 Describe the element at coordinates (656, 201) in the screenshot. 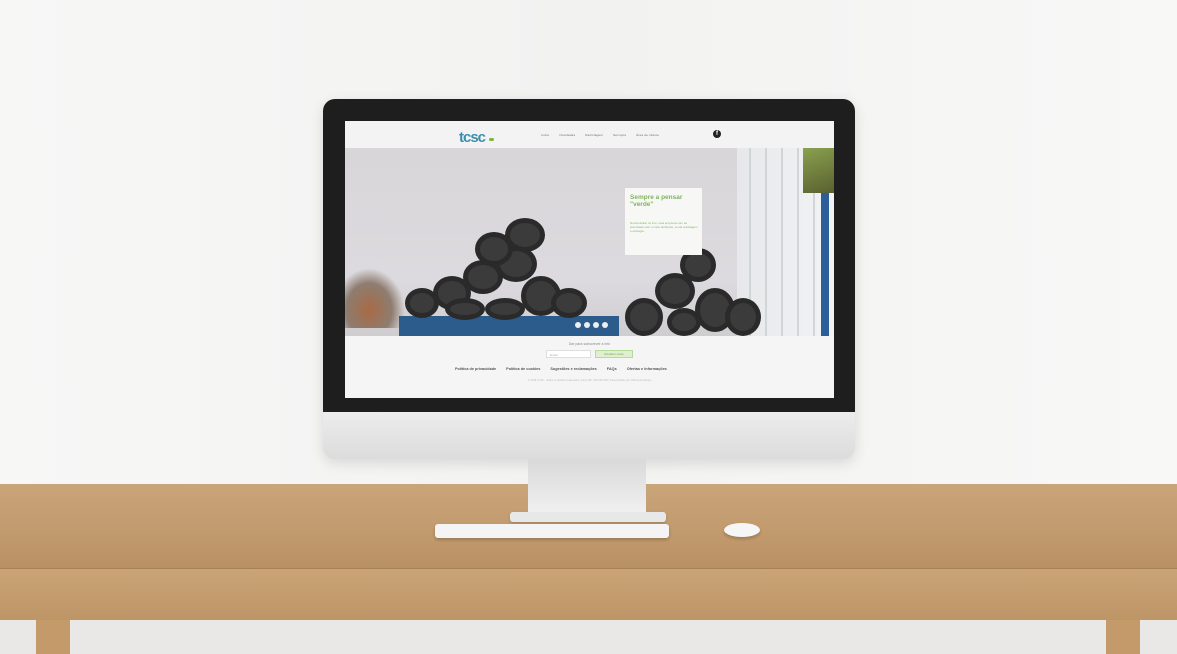

I see `promo-title: Sempre a pensar "verde"` at that location.